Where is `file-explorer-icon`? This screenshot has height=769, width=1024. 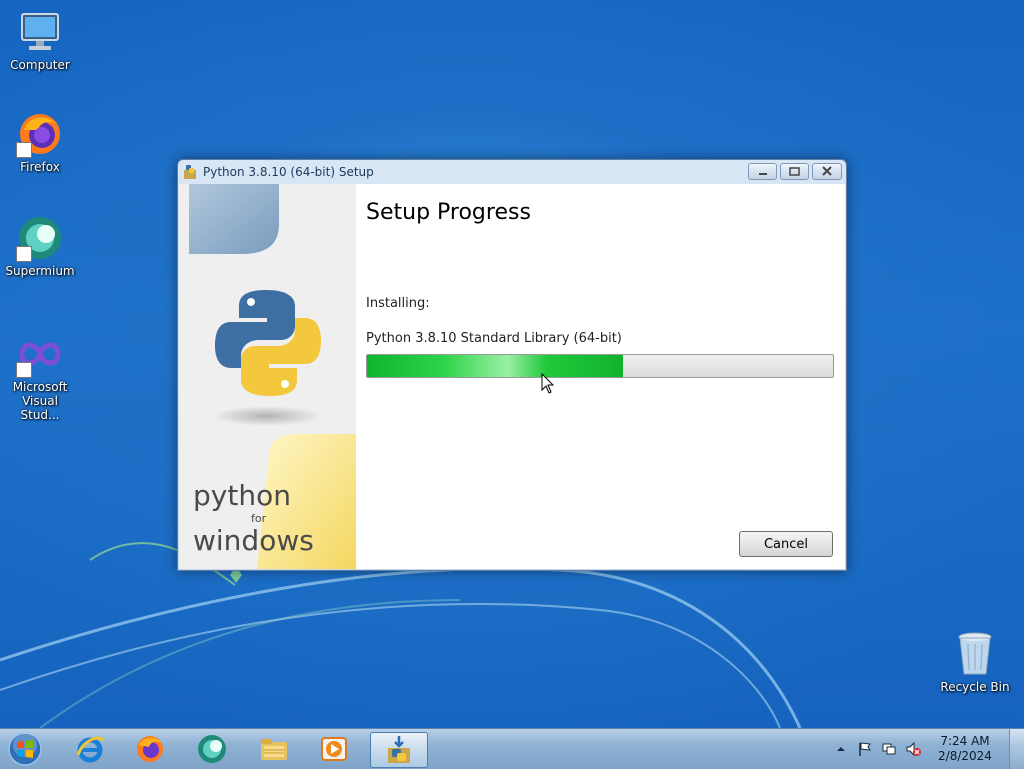
file-explorer-icon is located at coordinates (274, 749).